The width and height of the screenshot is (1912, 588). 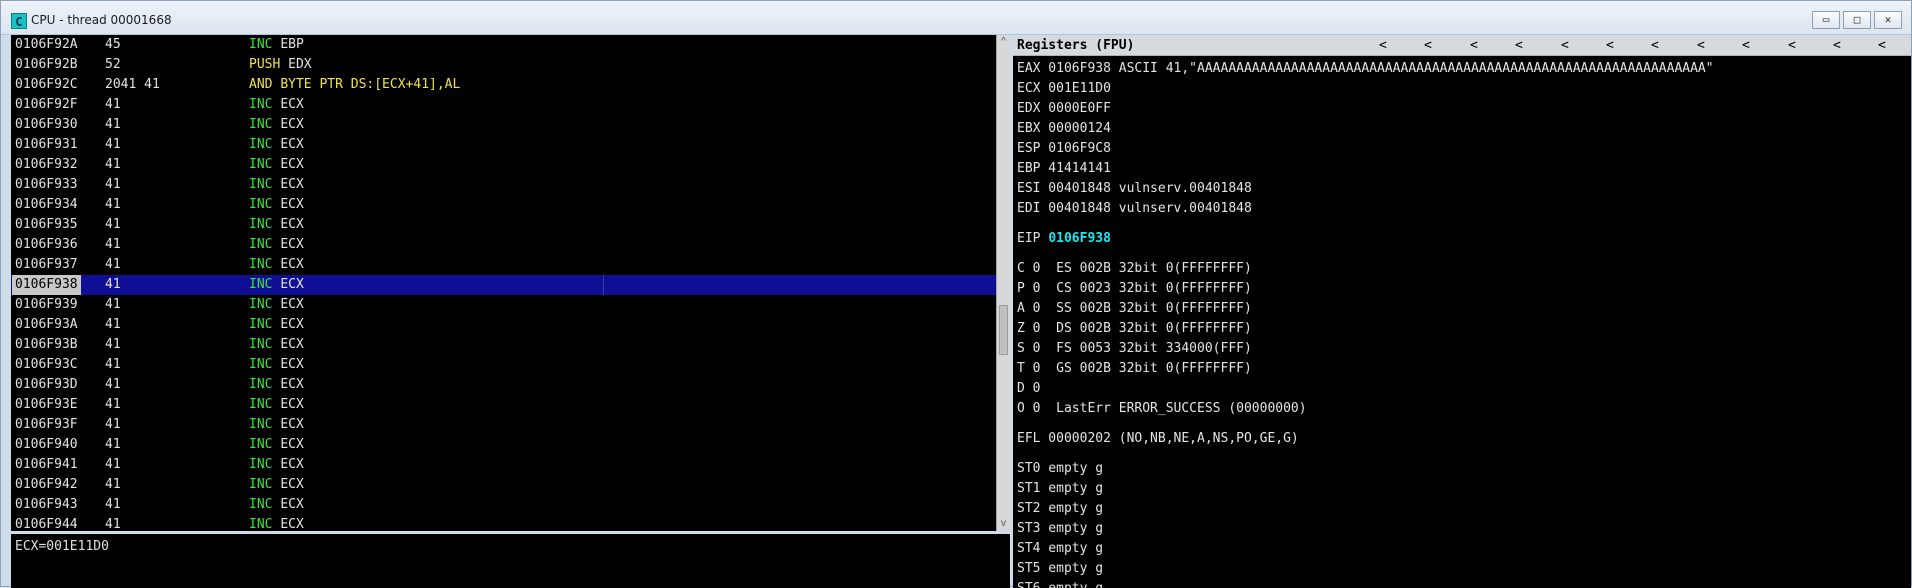 What do you see at coordinates (503, 425) in the screenshot?
I see `disasm-row: 0106F93F 41 INC ECX` at bounding box center [503, 425].